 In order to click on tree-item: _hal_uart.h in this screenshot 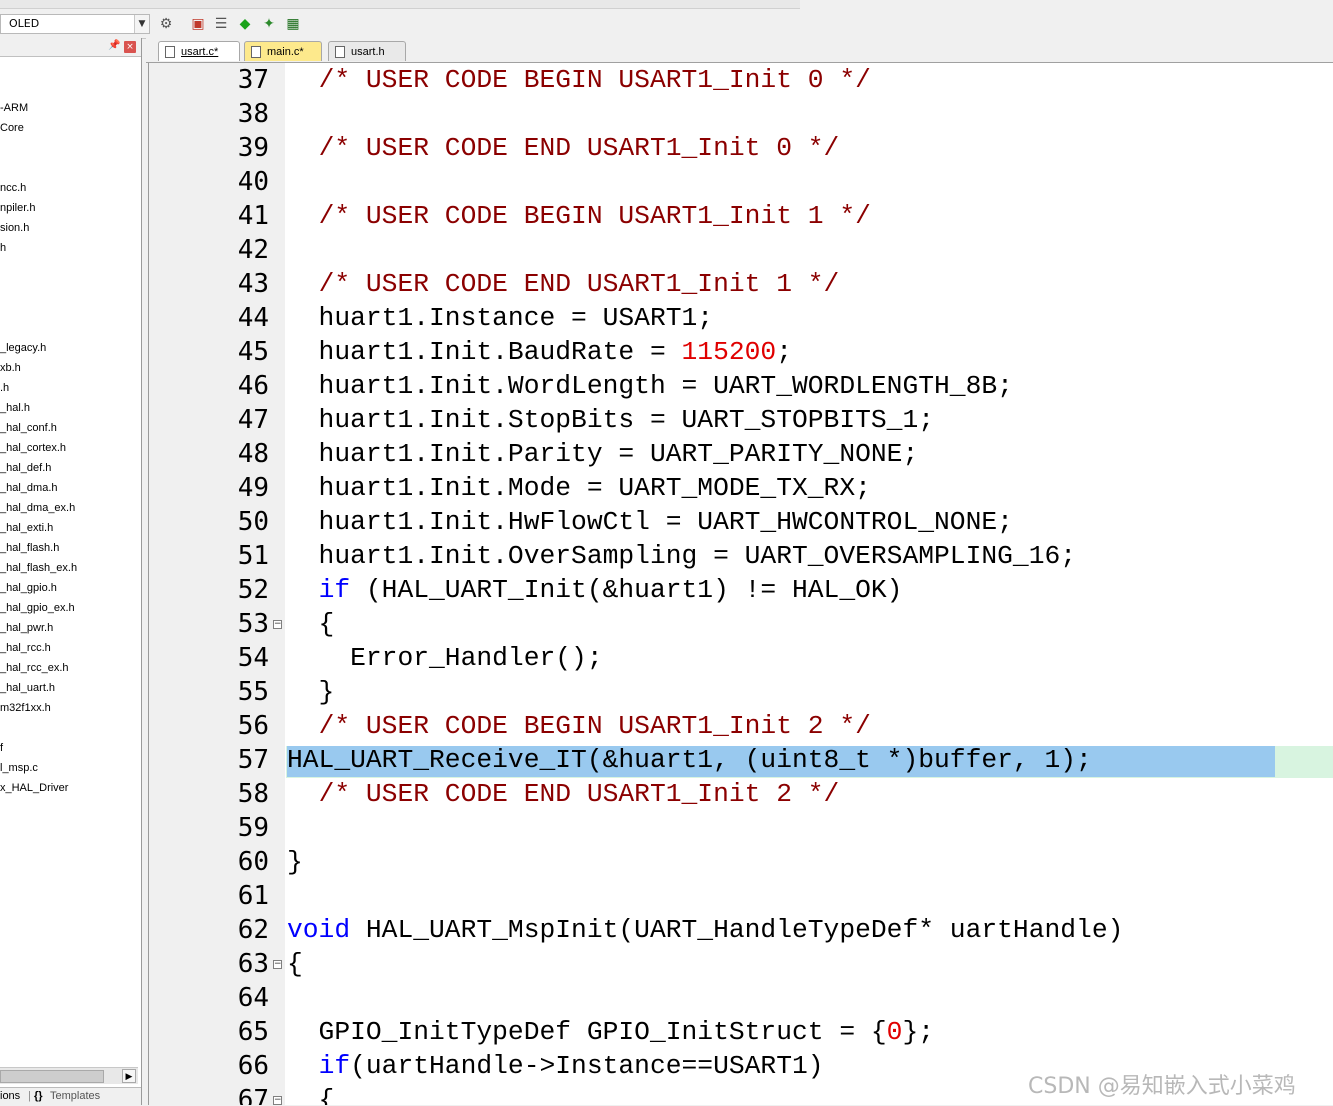, I will do `click(27, 688)`.